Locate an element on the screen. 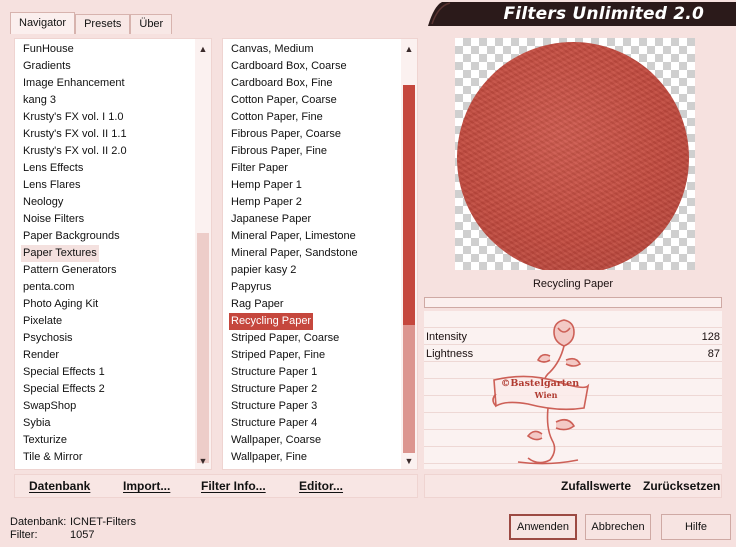 The height and width of the screenshot is (547, 736). status-filter-label: Filter: is located at coordinates (24, 535).